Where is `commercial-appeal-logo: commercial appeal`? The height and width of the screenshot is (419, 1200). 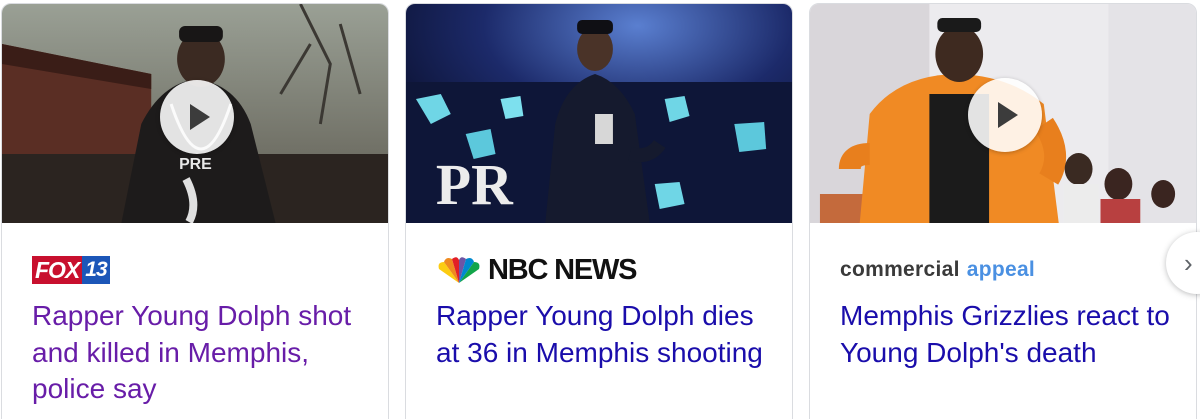 commercial-appeal-logo: commercial appeal is located at coordinates (937, 270).